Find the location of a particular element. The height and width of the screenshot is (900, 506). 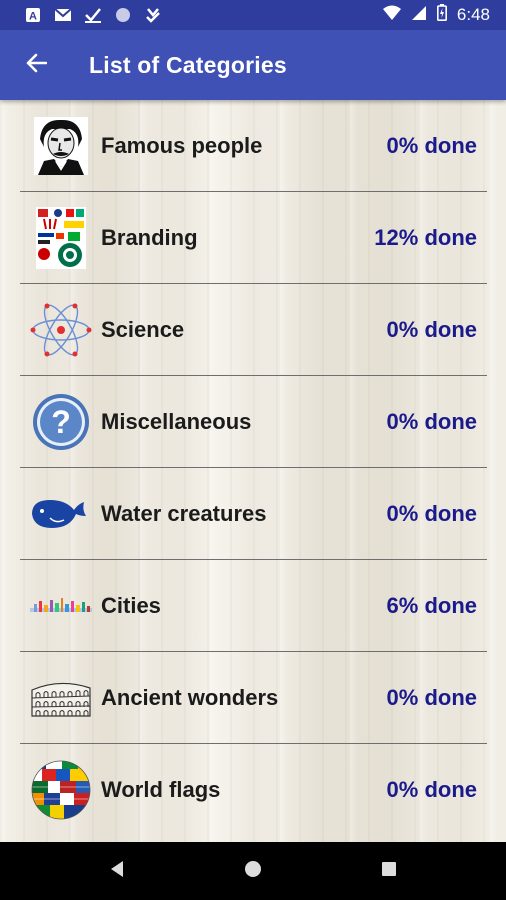

nav-back-button is located at coordinates (117, 871).